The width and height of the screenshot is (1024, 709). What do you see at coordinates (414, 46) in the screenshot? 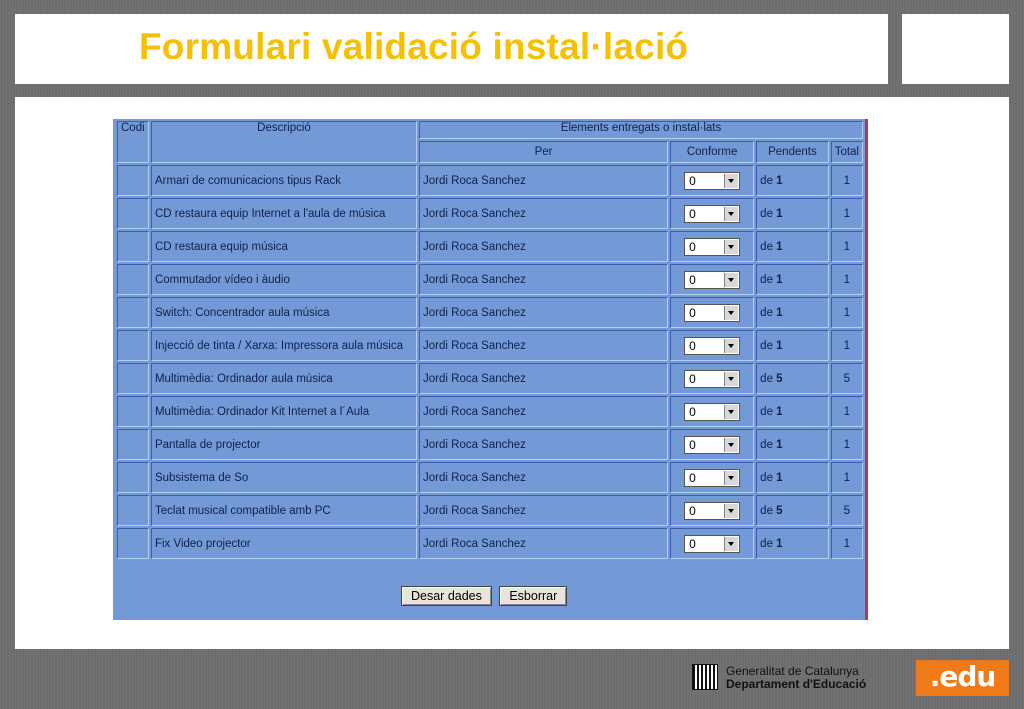
I see `page-title: Formulari validació instal·lació` at bounding box center [414, 46].